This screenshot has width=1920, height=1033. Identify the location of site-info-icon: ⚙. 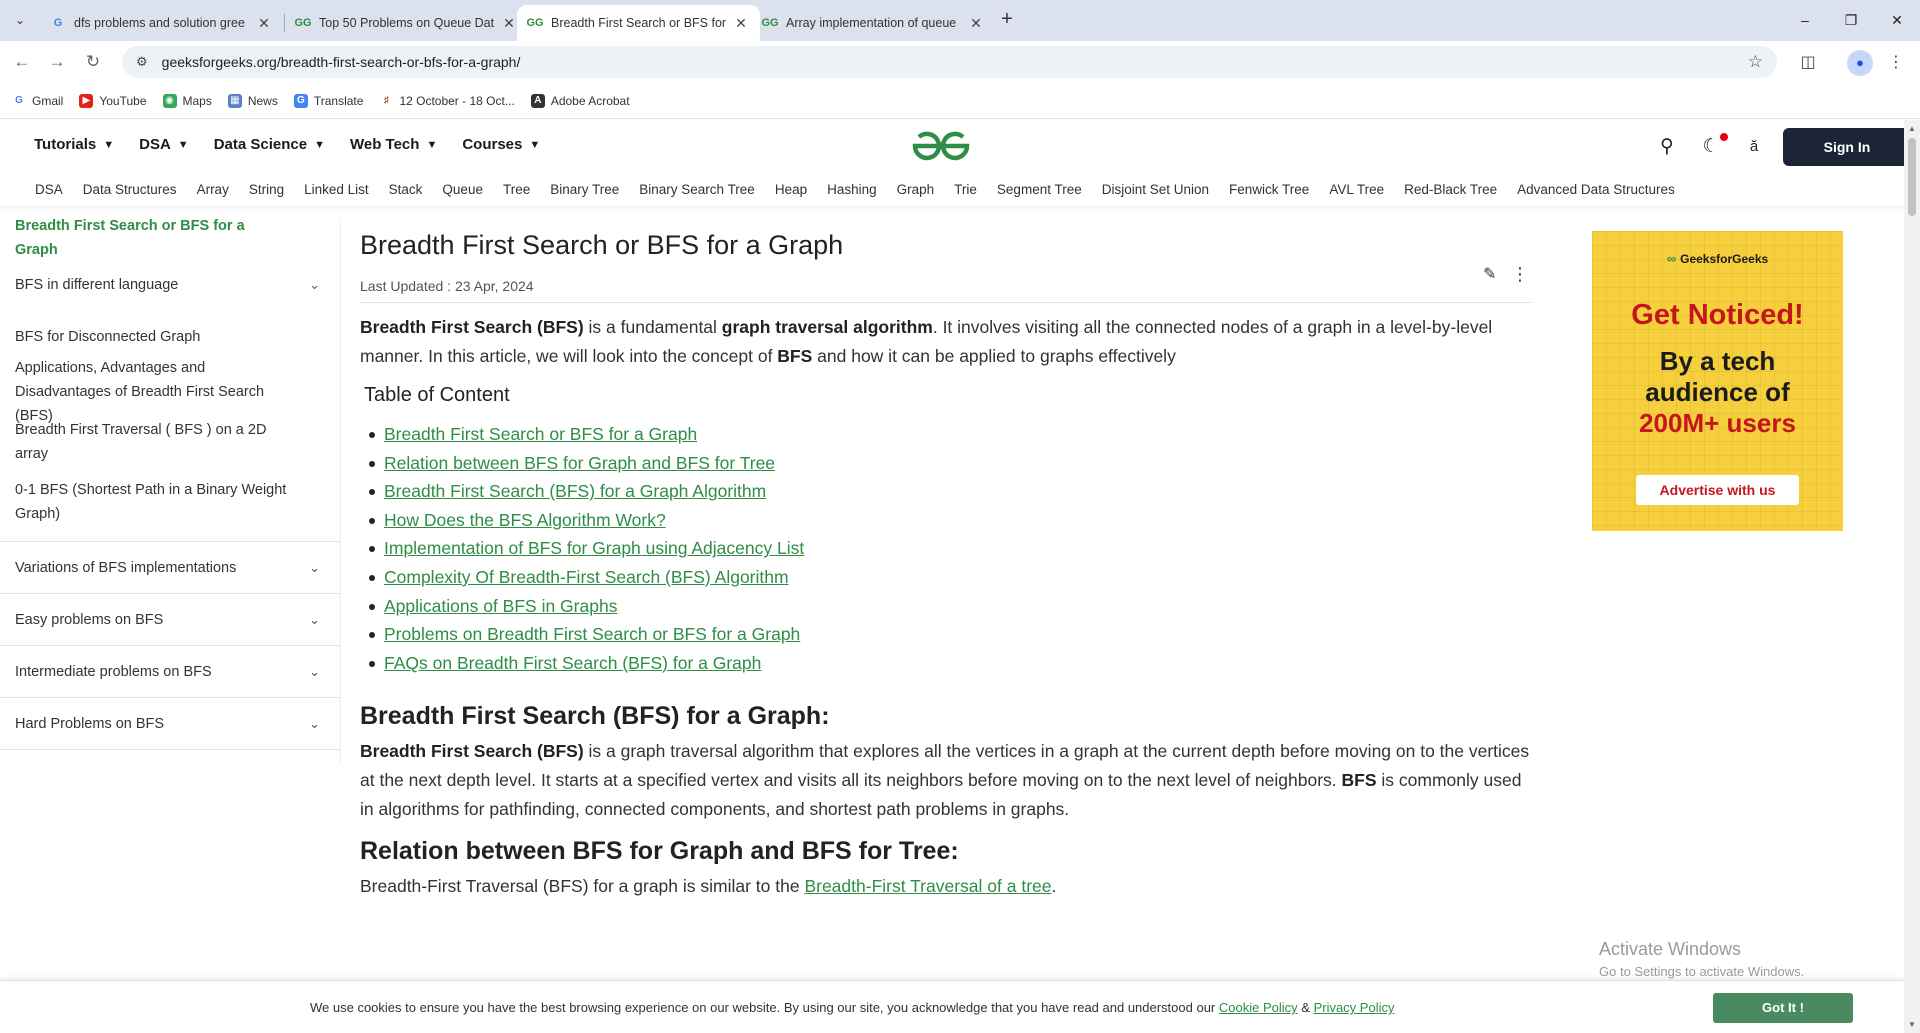
(142, 62).